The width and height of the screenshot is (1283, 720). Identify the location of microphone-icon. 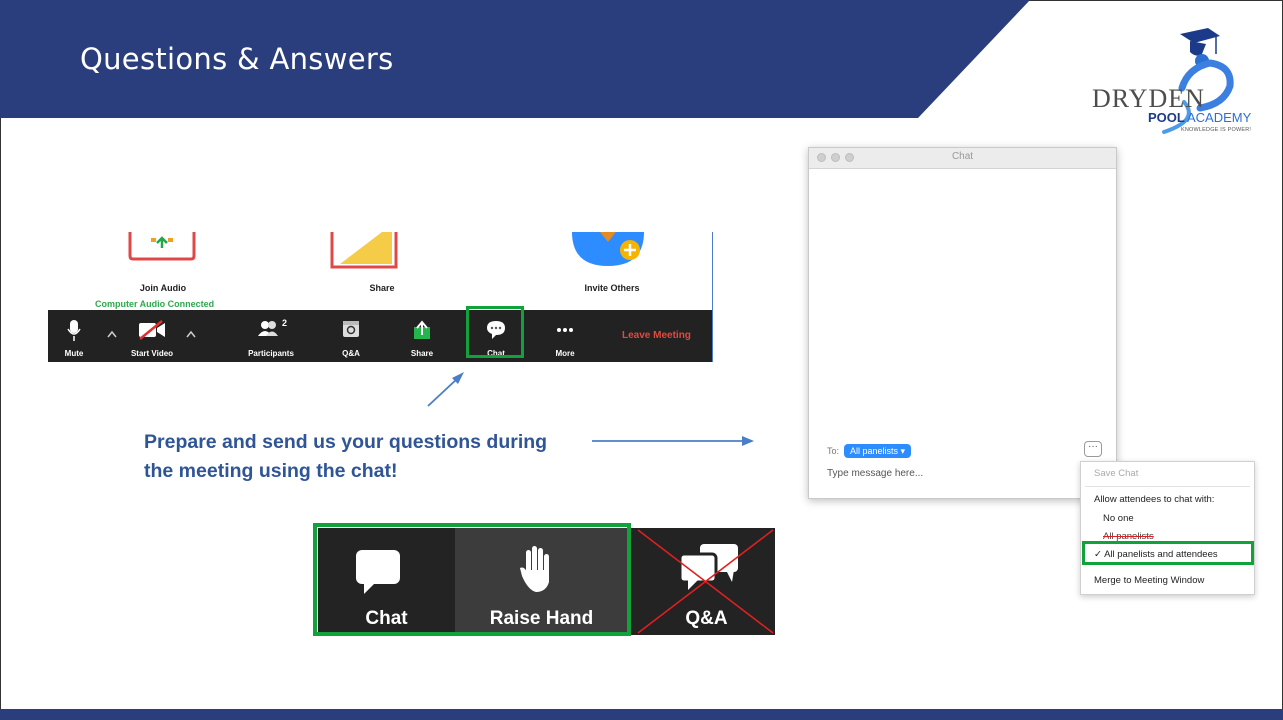
(74, 330).